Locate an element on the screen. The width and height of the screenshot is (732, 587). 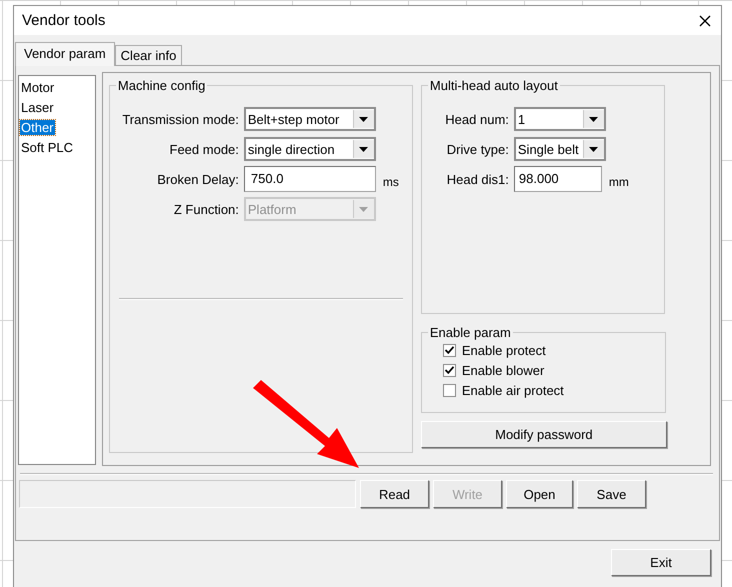
unit-label: mm is located at coordinates (618, 181).